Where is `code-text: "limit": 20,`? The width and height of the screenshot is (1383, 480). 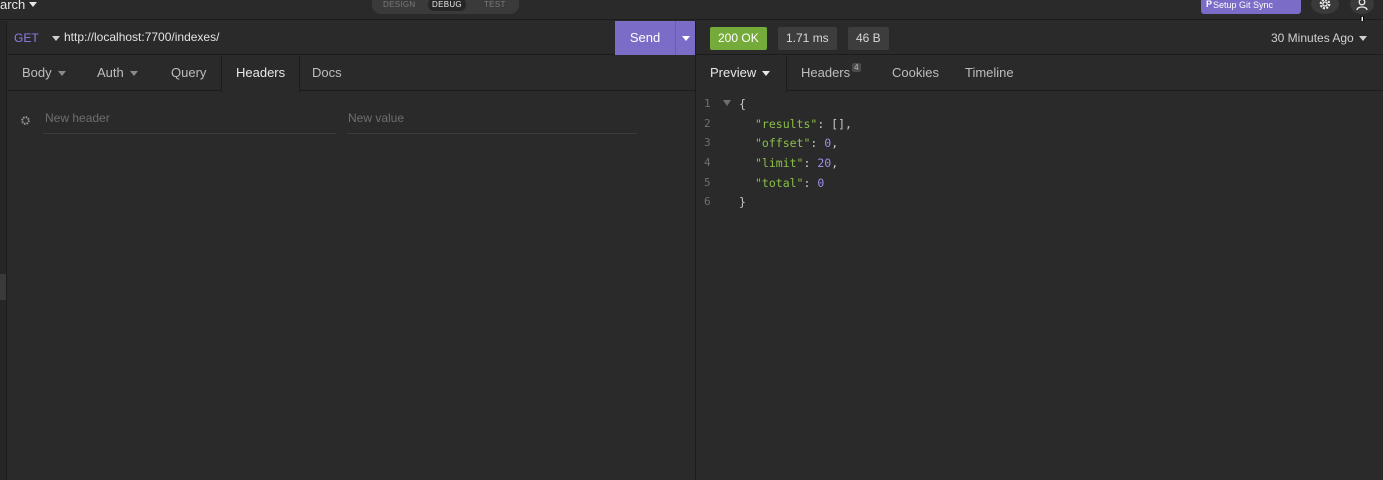
code-text: "limit": 20, is located at coordinates (797, 163).